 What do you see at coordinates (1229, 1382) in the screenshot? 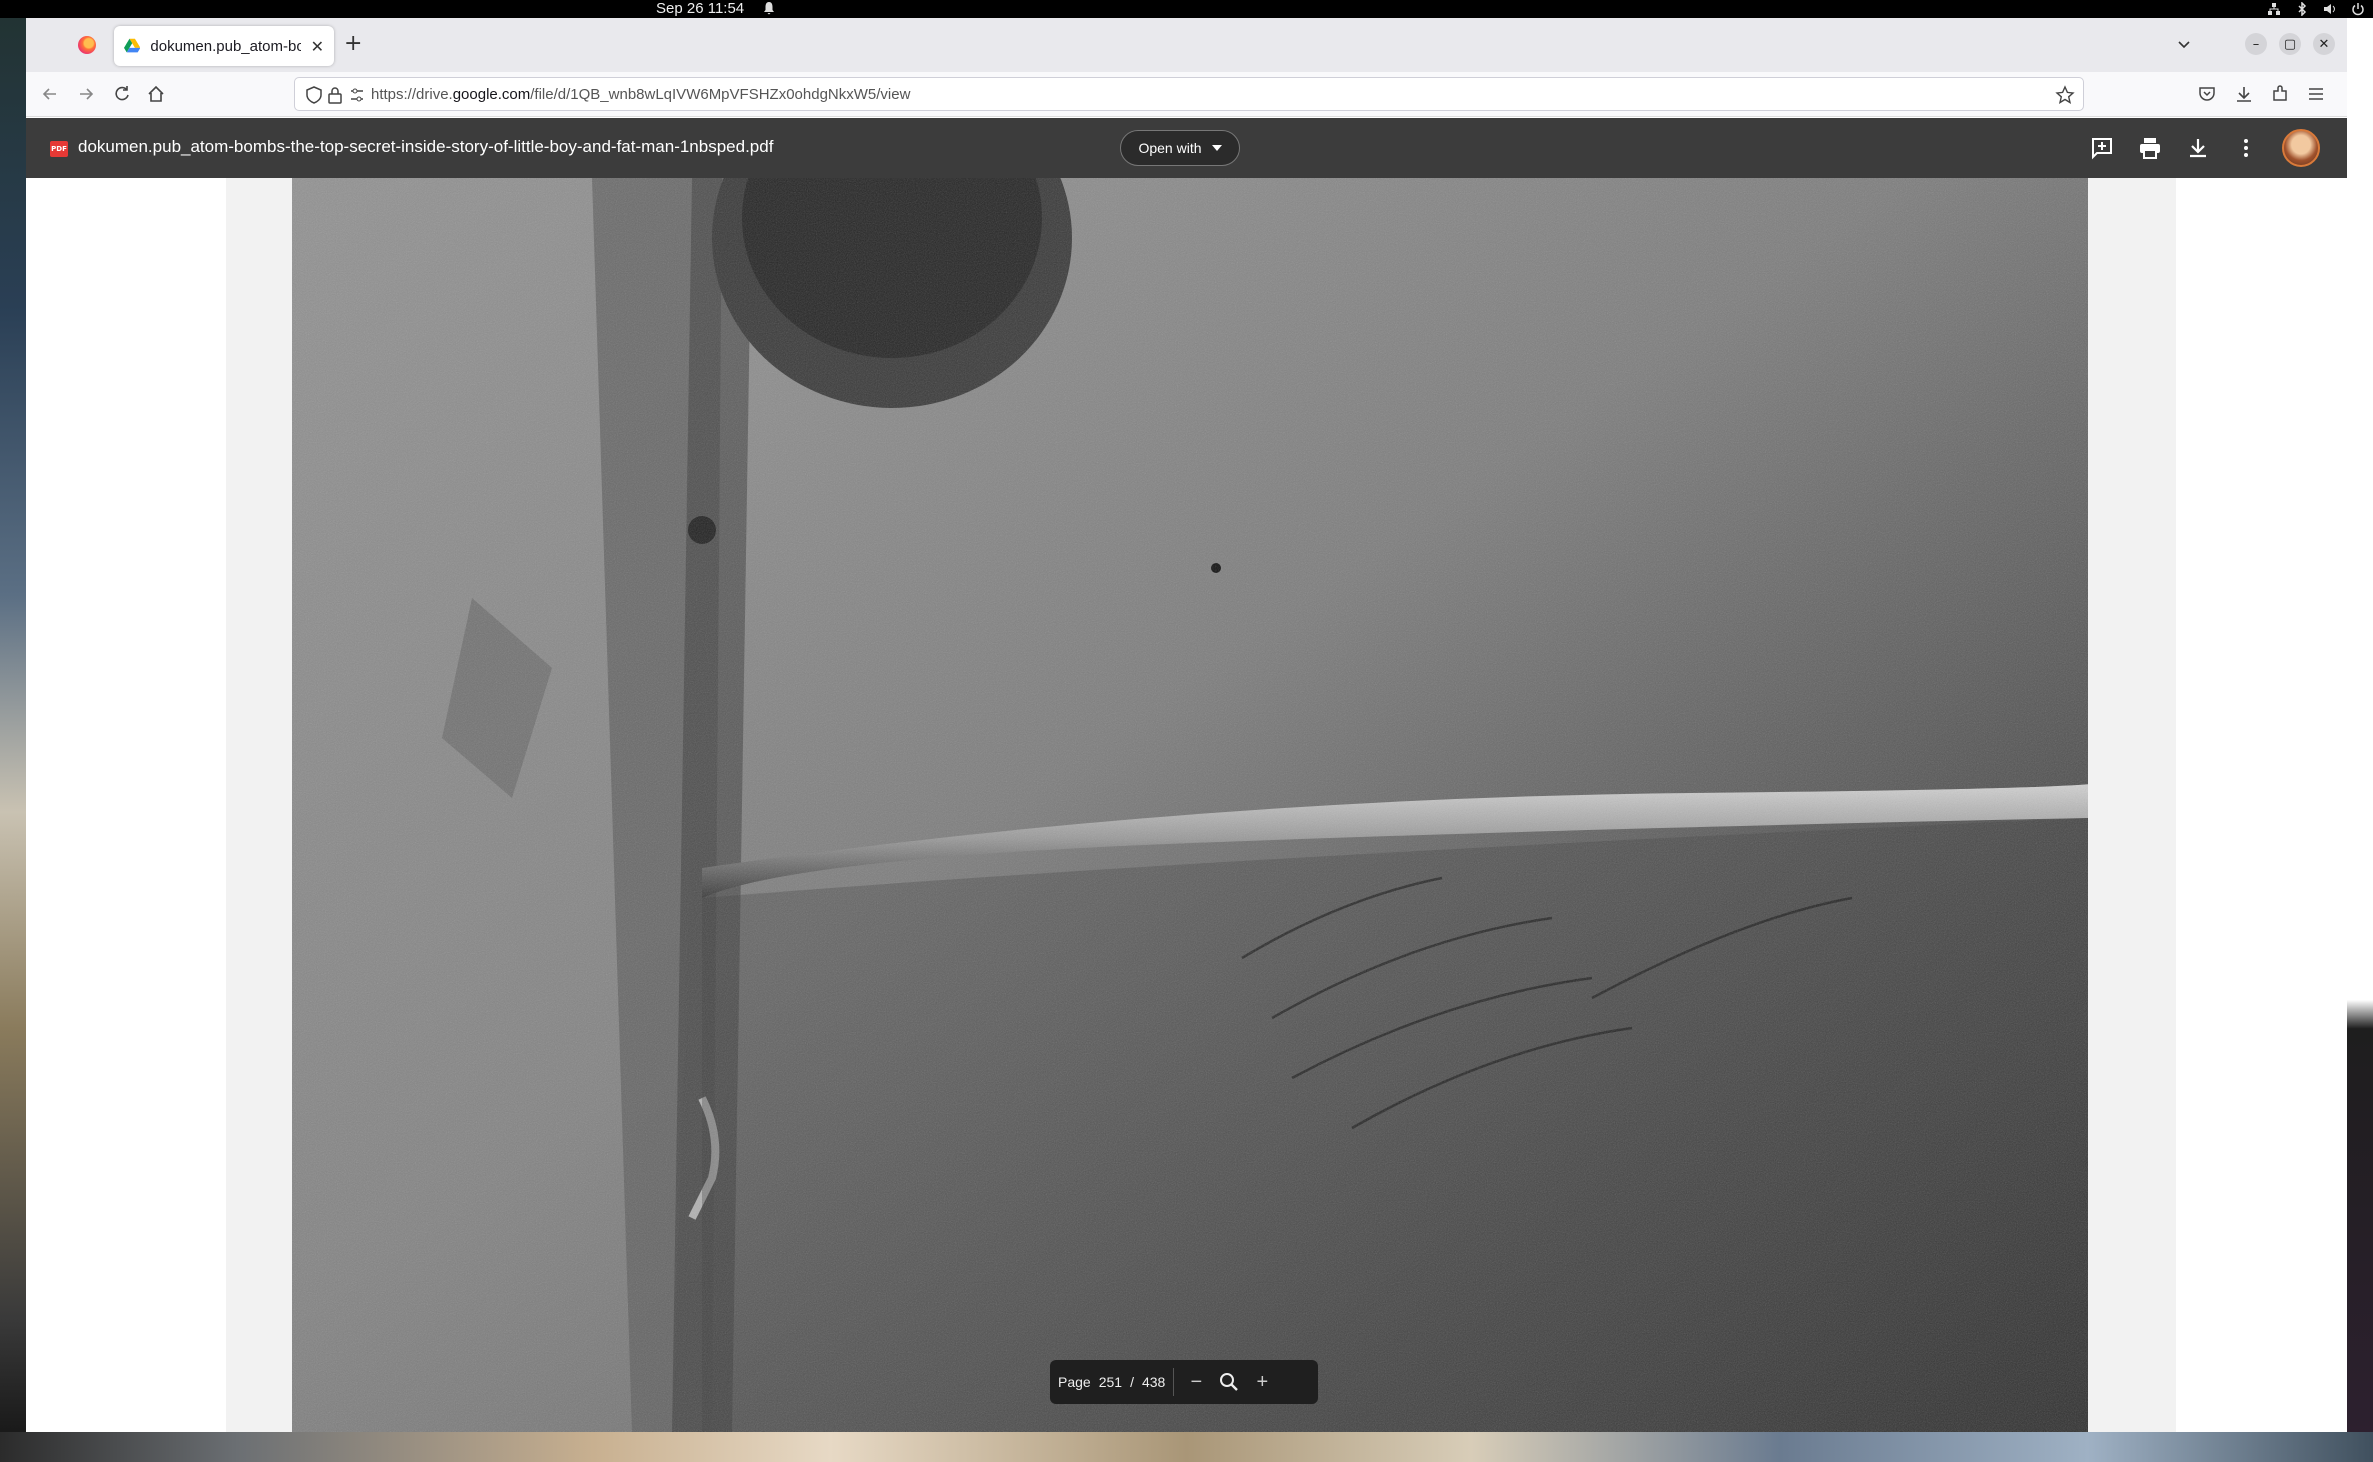
I see `zoom-magnifier-icon` at bounding box center [1229, 1382].